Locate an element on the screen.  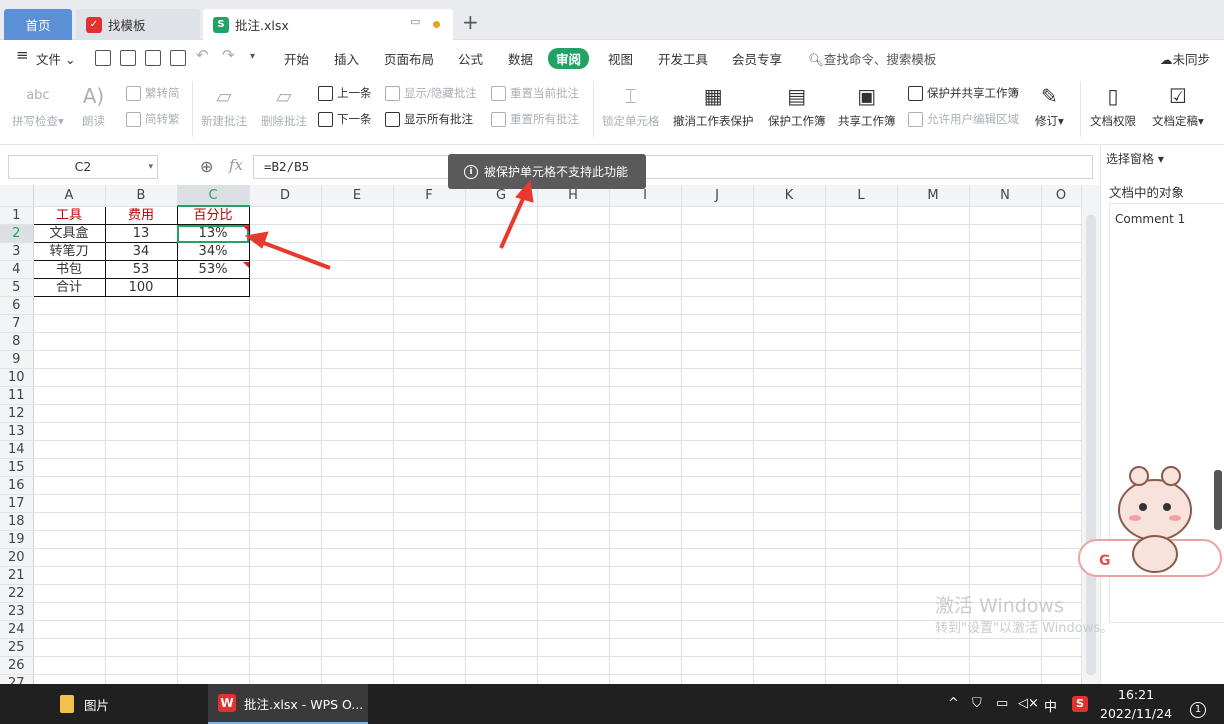
menu-insert: 插入 is located at coordinates (346, 58).